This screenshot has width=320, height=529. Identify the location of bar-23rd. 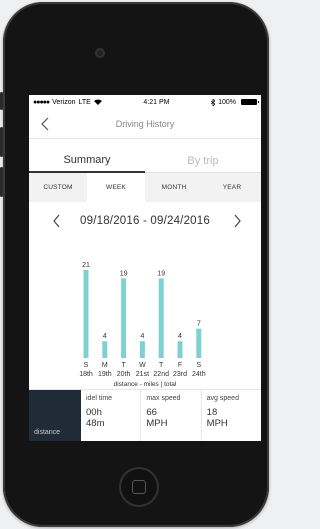
(180, 349).